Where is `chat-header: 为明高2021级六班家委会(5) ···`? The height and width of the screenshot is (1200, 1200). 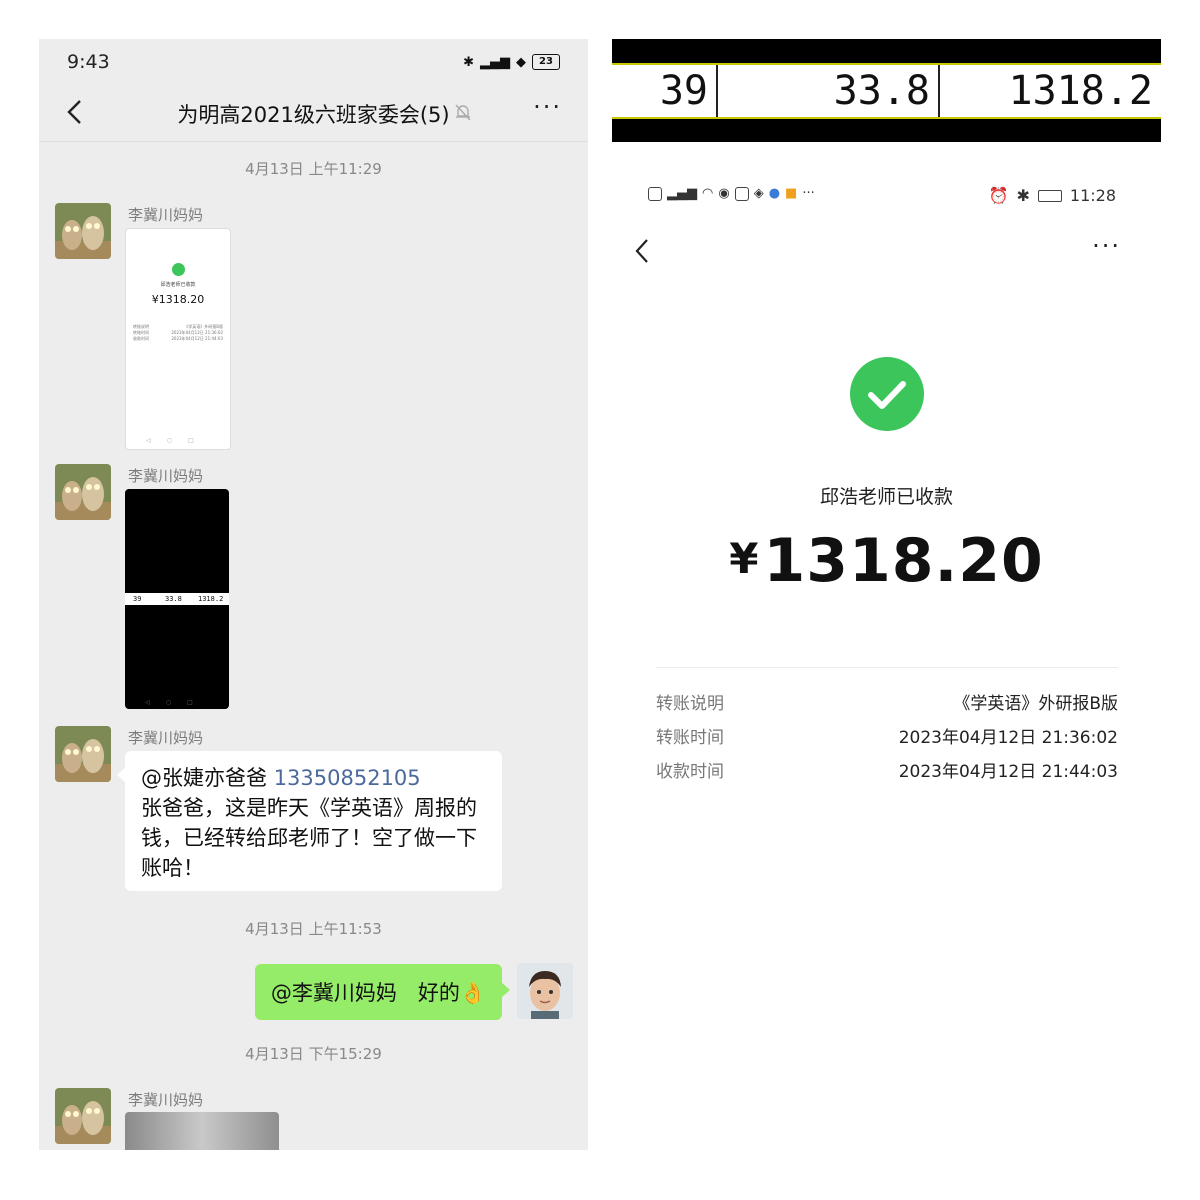 chat-header: 为明高2021级六班家委会(5) ··· is located at coordinates (313, 113).